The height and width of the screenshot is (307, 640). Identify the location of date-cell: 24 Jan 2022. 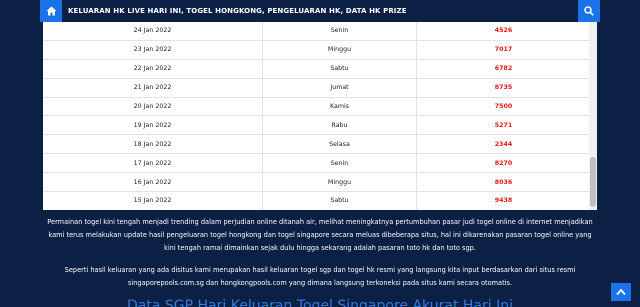
(153, 31).